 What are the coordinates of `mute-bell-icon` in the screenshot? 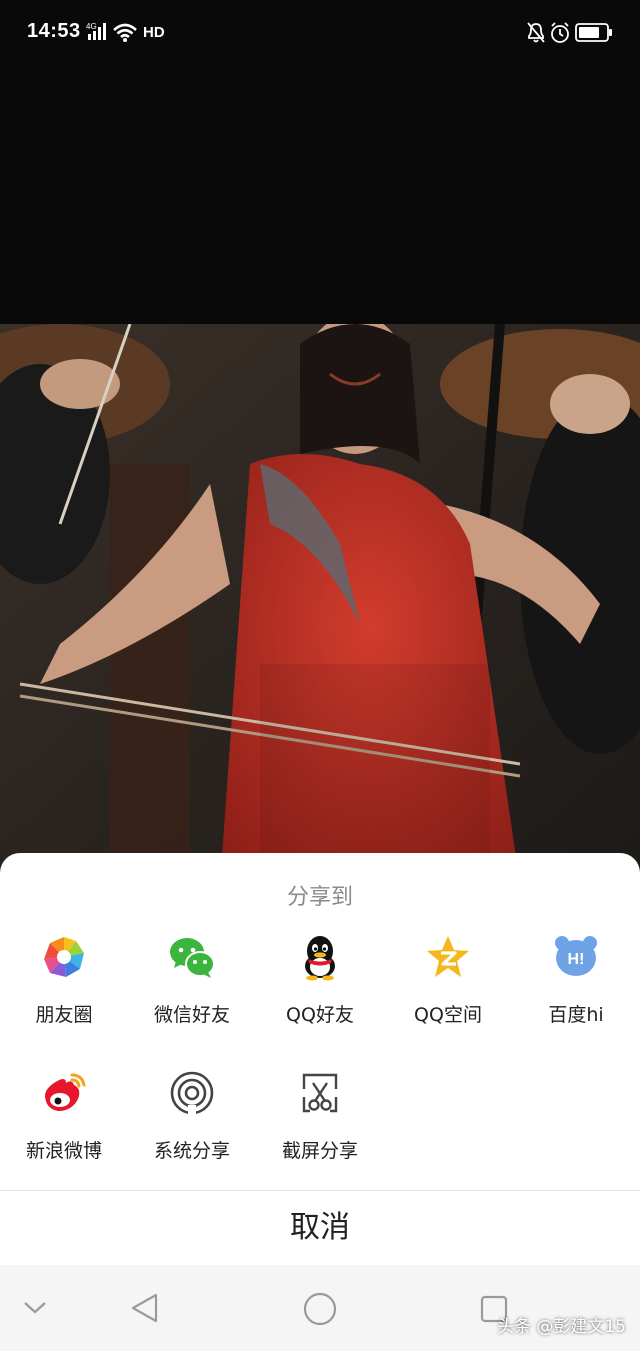 It's located at (536, 32).